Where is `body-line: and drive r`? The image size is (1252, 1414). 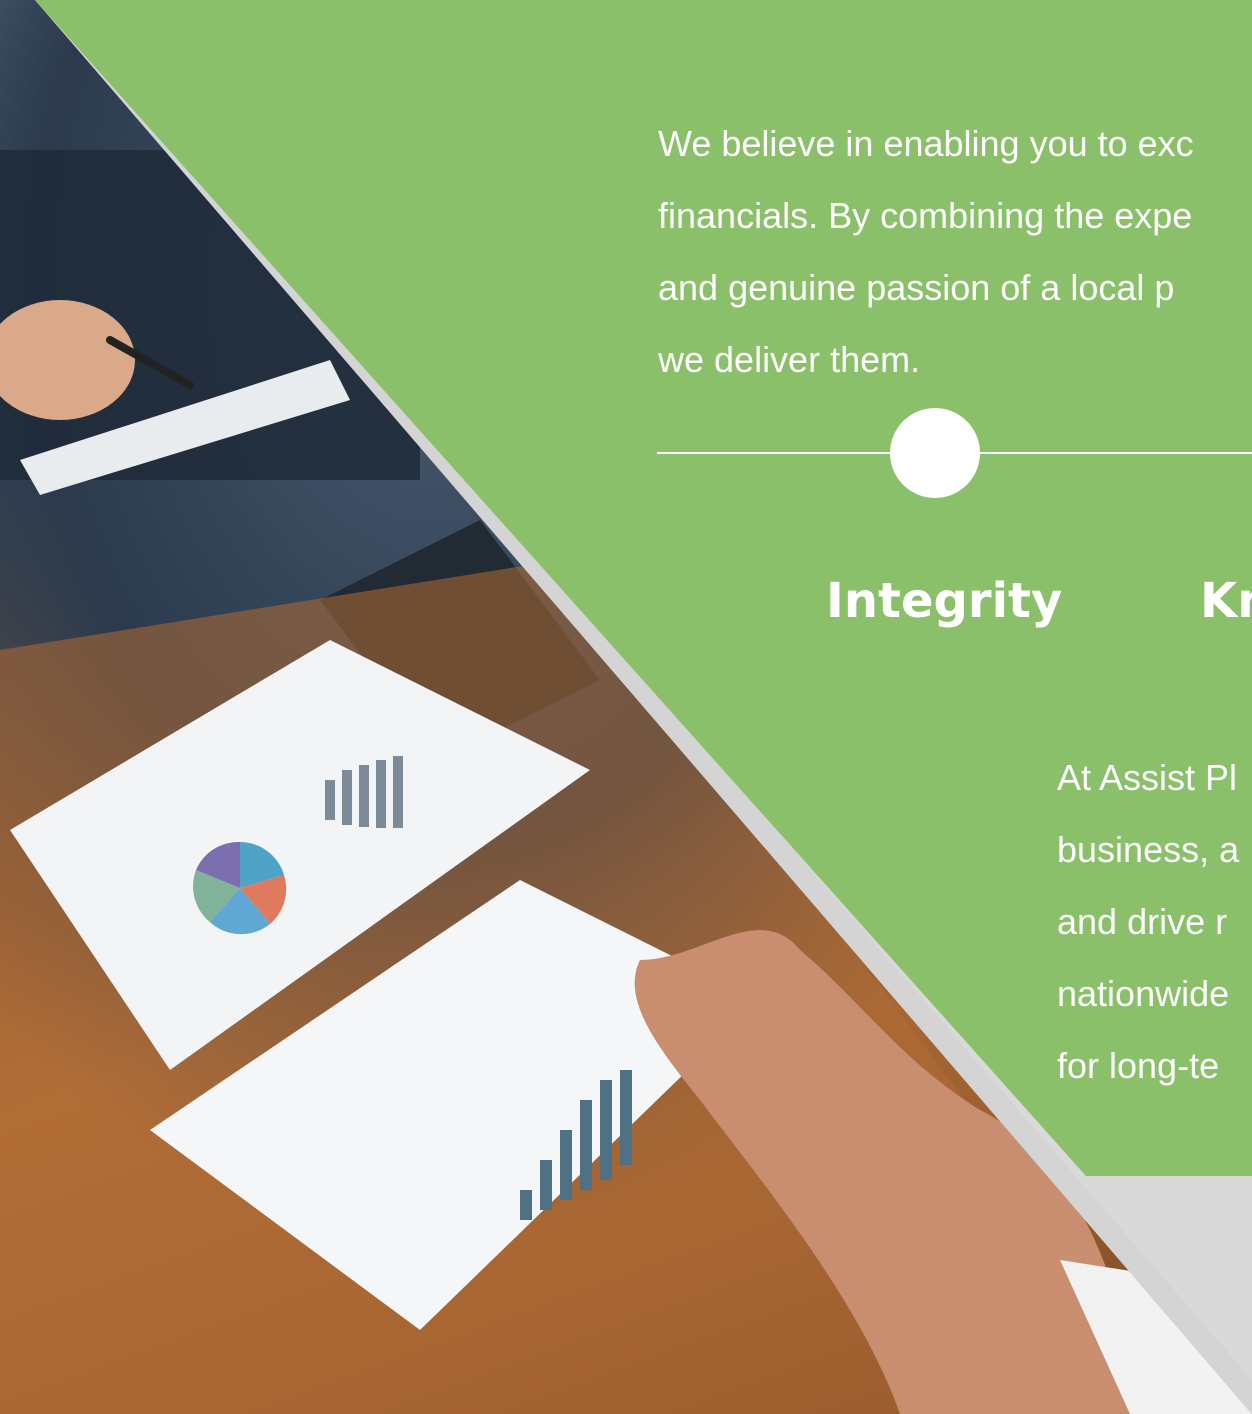 body-line: and drive r is located at coordinates (1142, 921).